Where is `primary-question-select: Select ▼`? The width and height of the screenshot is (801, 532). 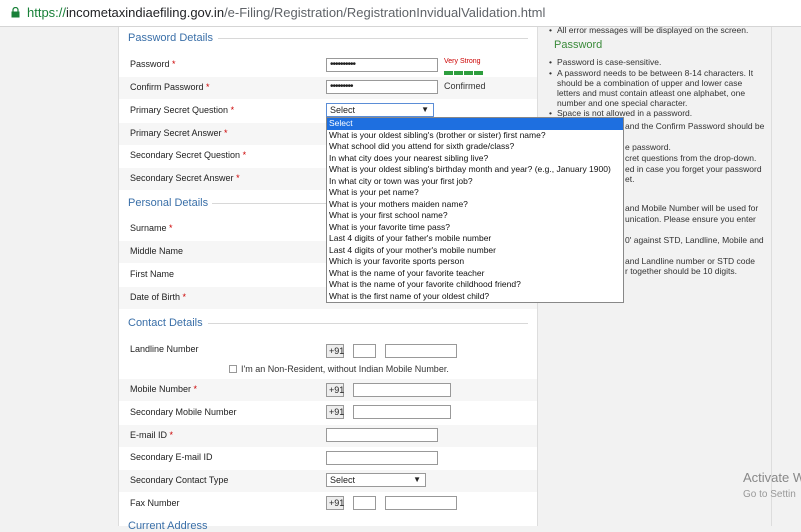 primary-question-select: Select ▼ is located at coordinates (380, 110).